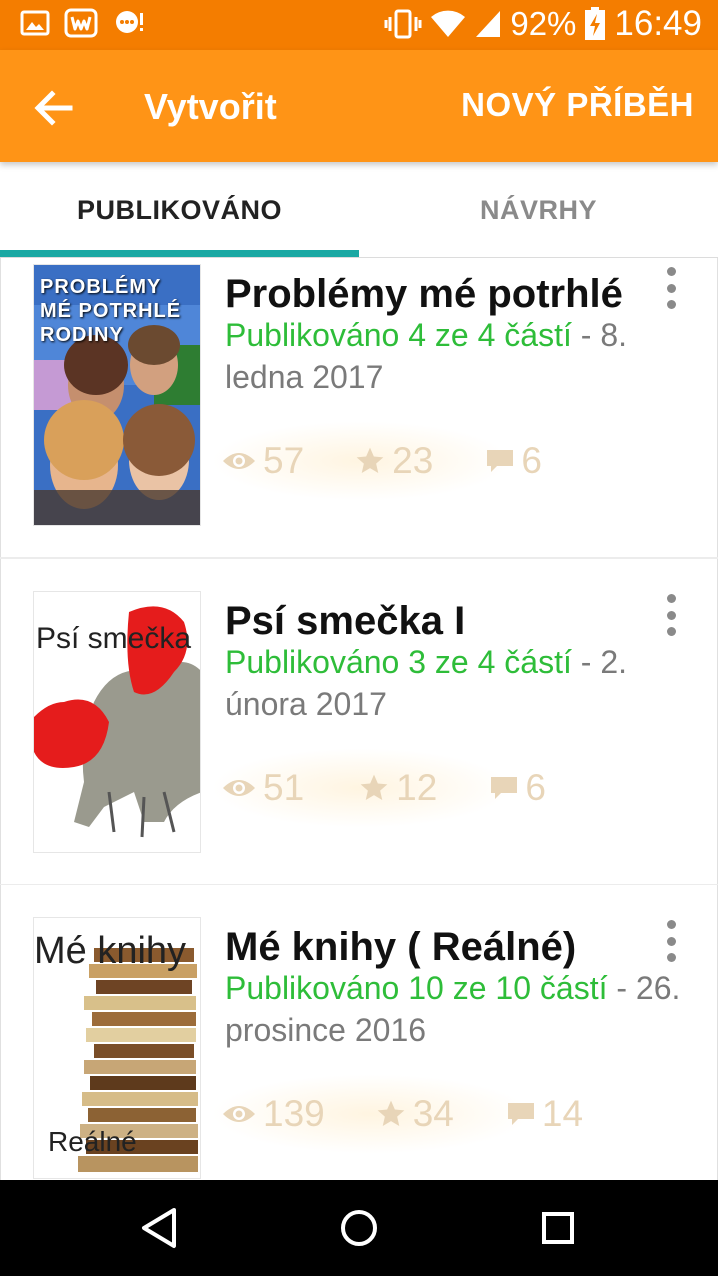 The image size is (718, 1276). Describe the element at coordinates (35, 23) in the screenshot. I see `image-icon` at that location.